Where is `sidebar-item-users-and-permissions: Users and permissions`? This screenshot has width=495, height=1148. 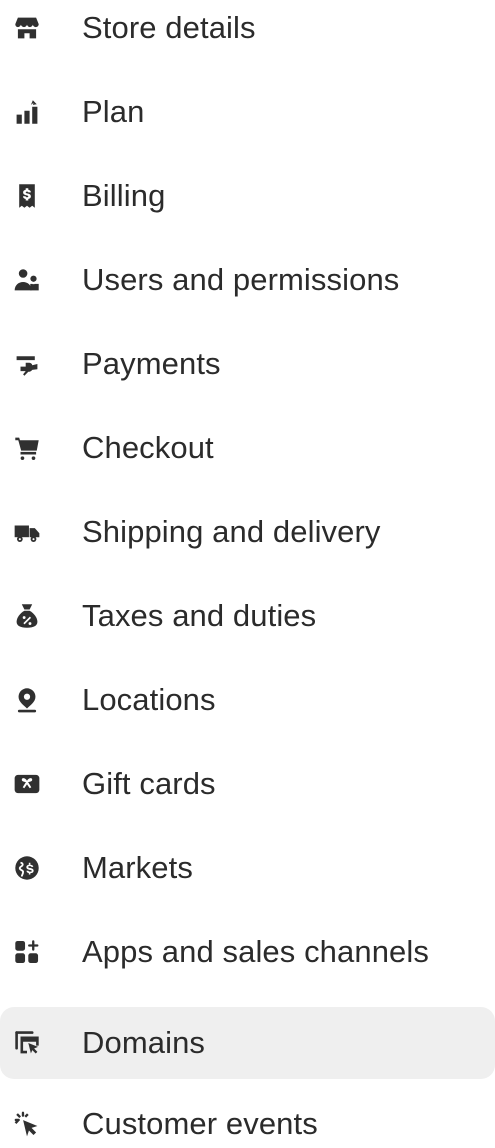
sidebar-item-users-and-permissions: Users and permissions is located at coordinates (247, 280).